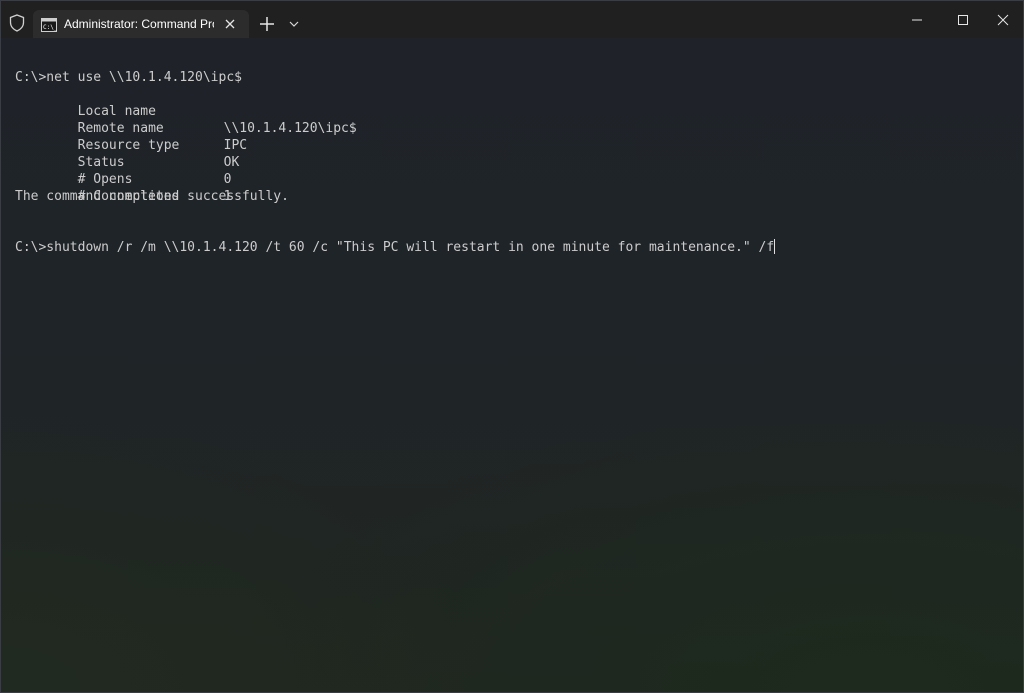 The height and width of the screenshot is (693, 1024). I want to click on text-cursor, so click(775, 246).